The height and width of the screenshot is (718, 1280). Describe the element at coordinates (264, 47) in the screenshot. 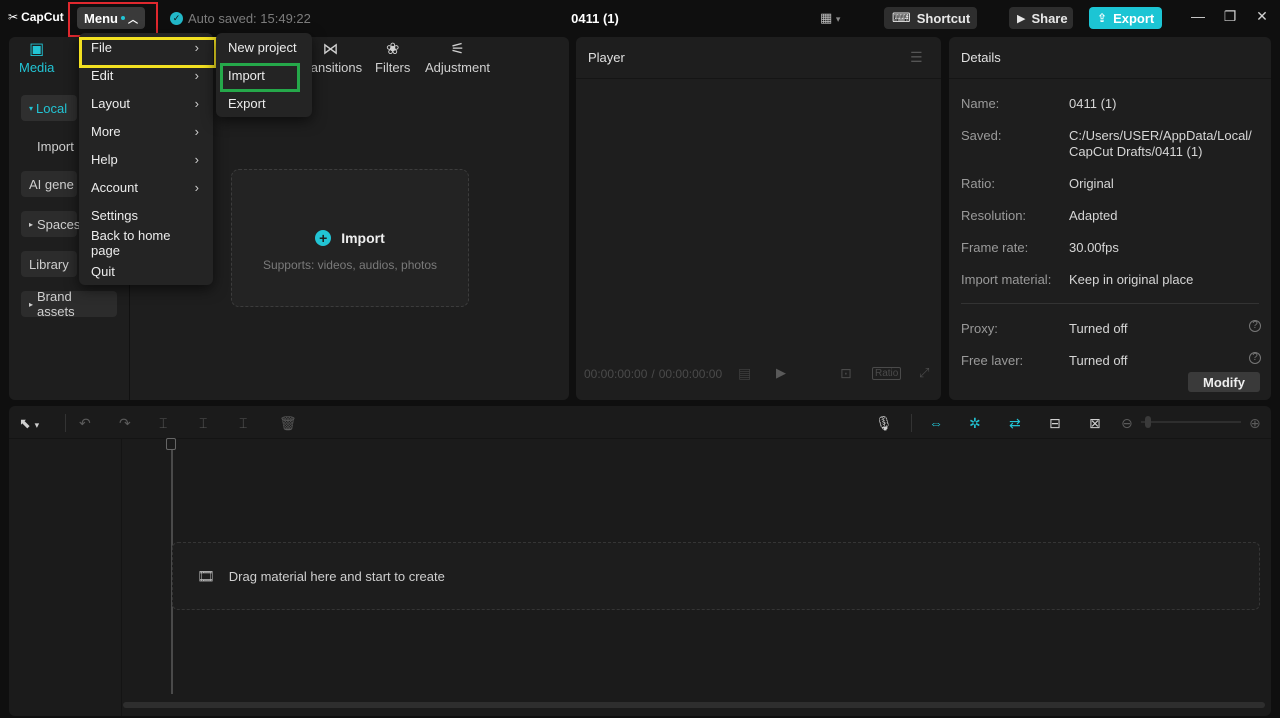

I see `submenu-item-new-project: New project` at that location.